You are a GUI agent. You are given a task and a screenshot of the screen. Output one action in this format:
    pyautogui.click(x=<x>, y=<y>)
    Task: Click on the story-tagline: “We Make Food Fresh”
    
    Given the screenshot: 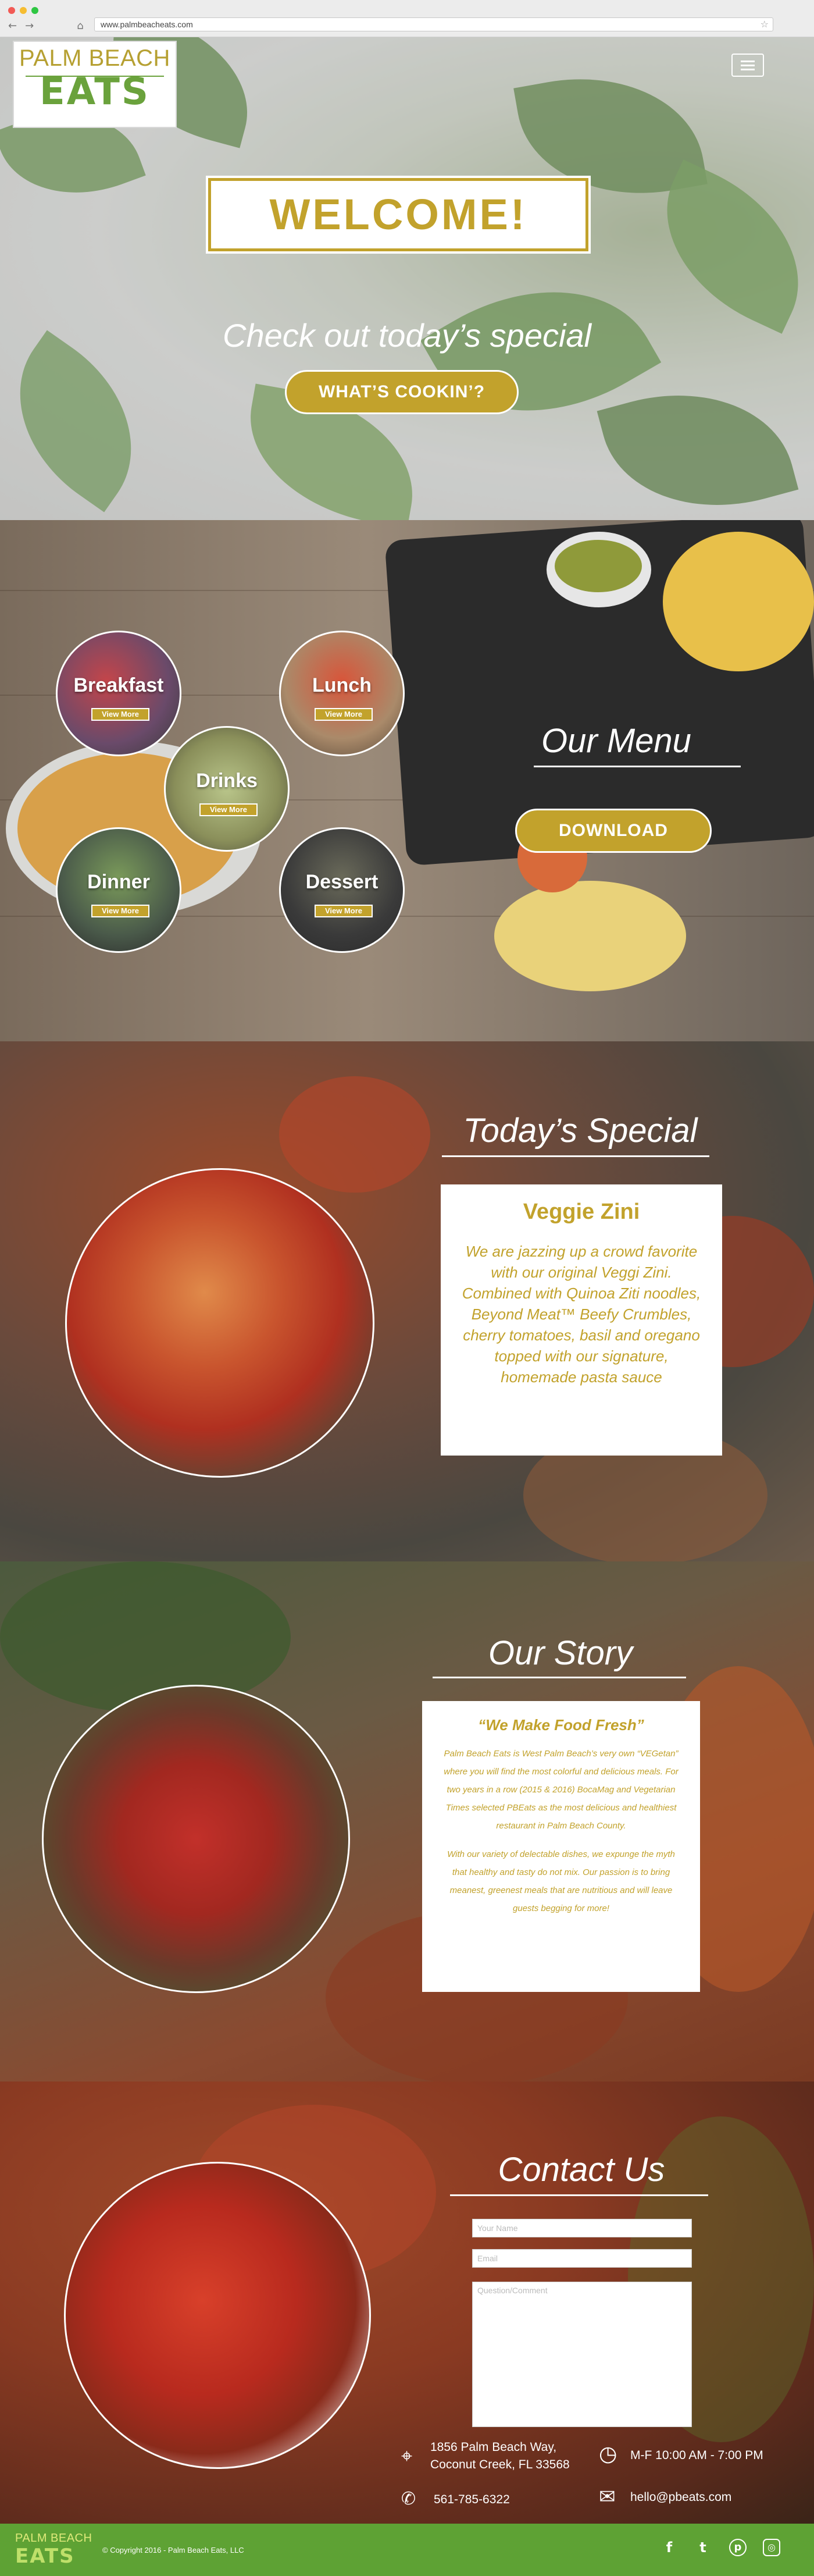 What is the action you would take?
    pyautogui.click(x=561, y=1725)
    